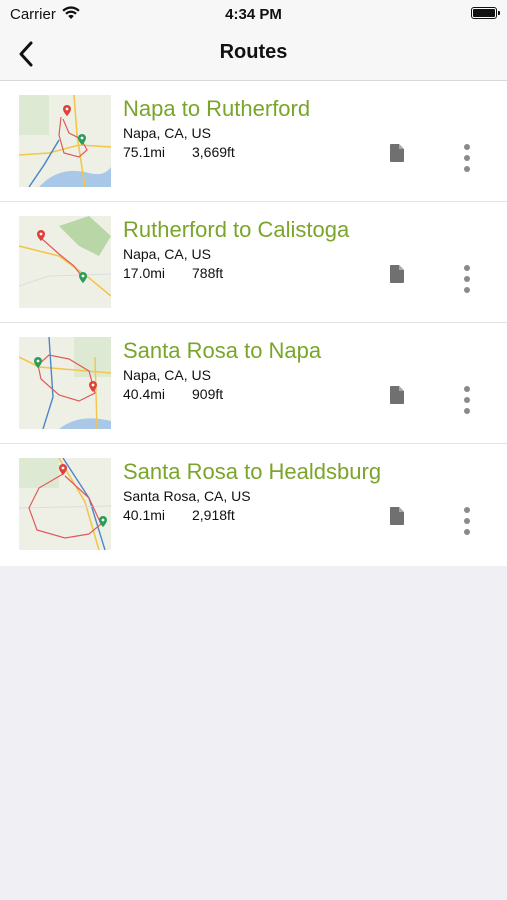  I want to click on route-location: Santa Rosa, CA, US, so click(187, 496).